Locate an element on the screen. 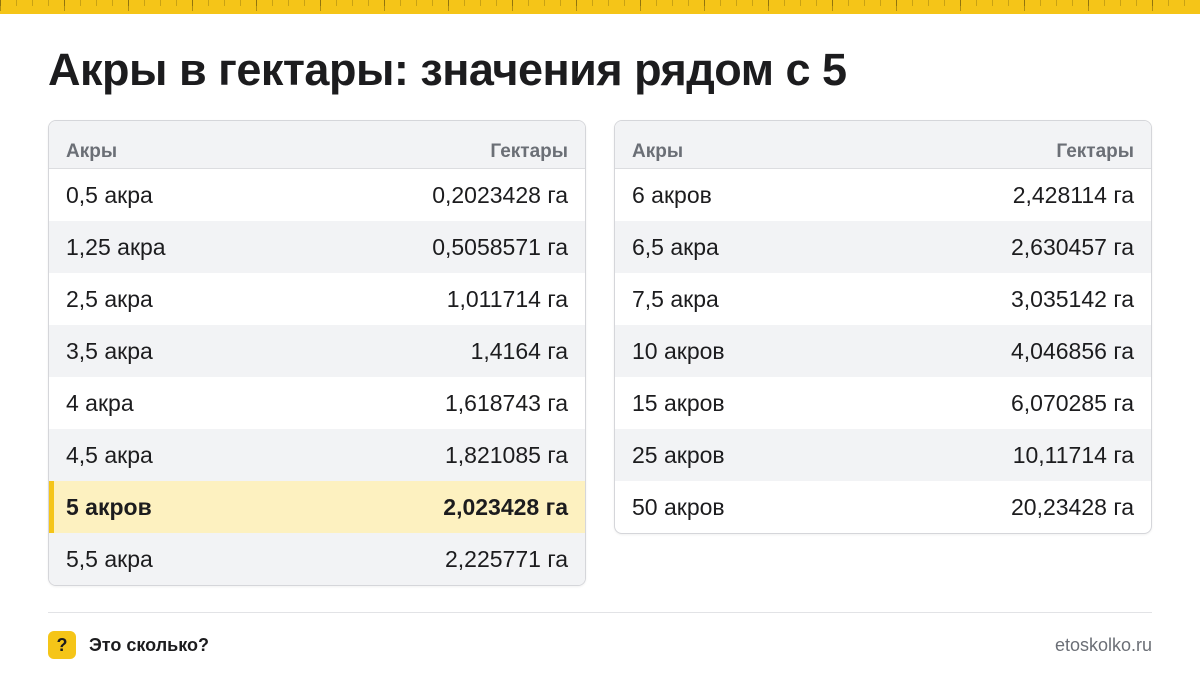  acres-cell: 4 акра is located at coordinates (100, 402).